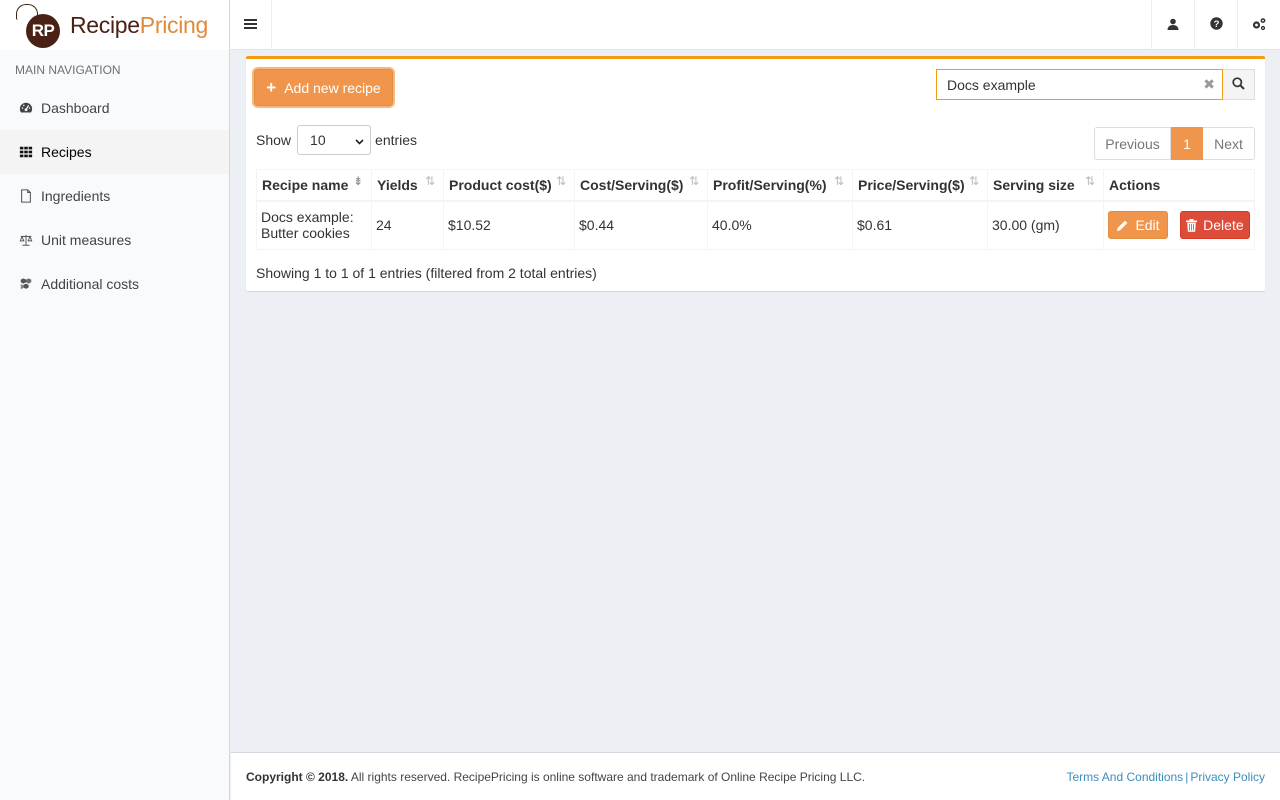  I want to click on sidebar-item-label: Ingredients, so click(76, 196).